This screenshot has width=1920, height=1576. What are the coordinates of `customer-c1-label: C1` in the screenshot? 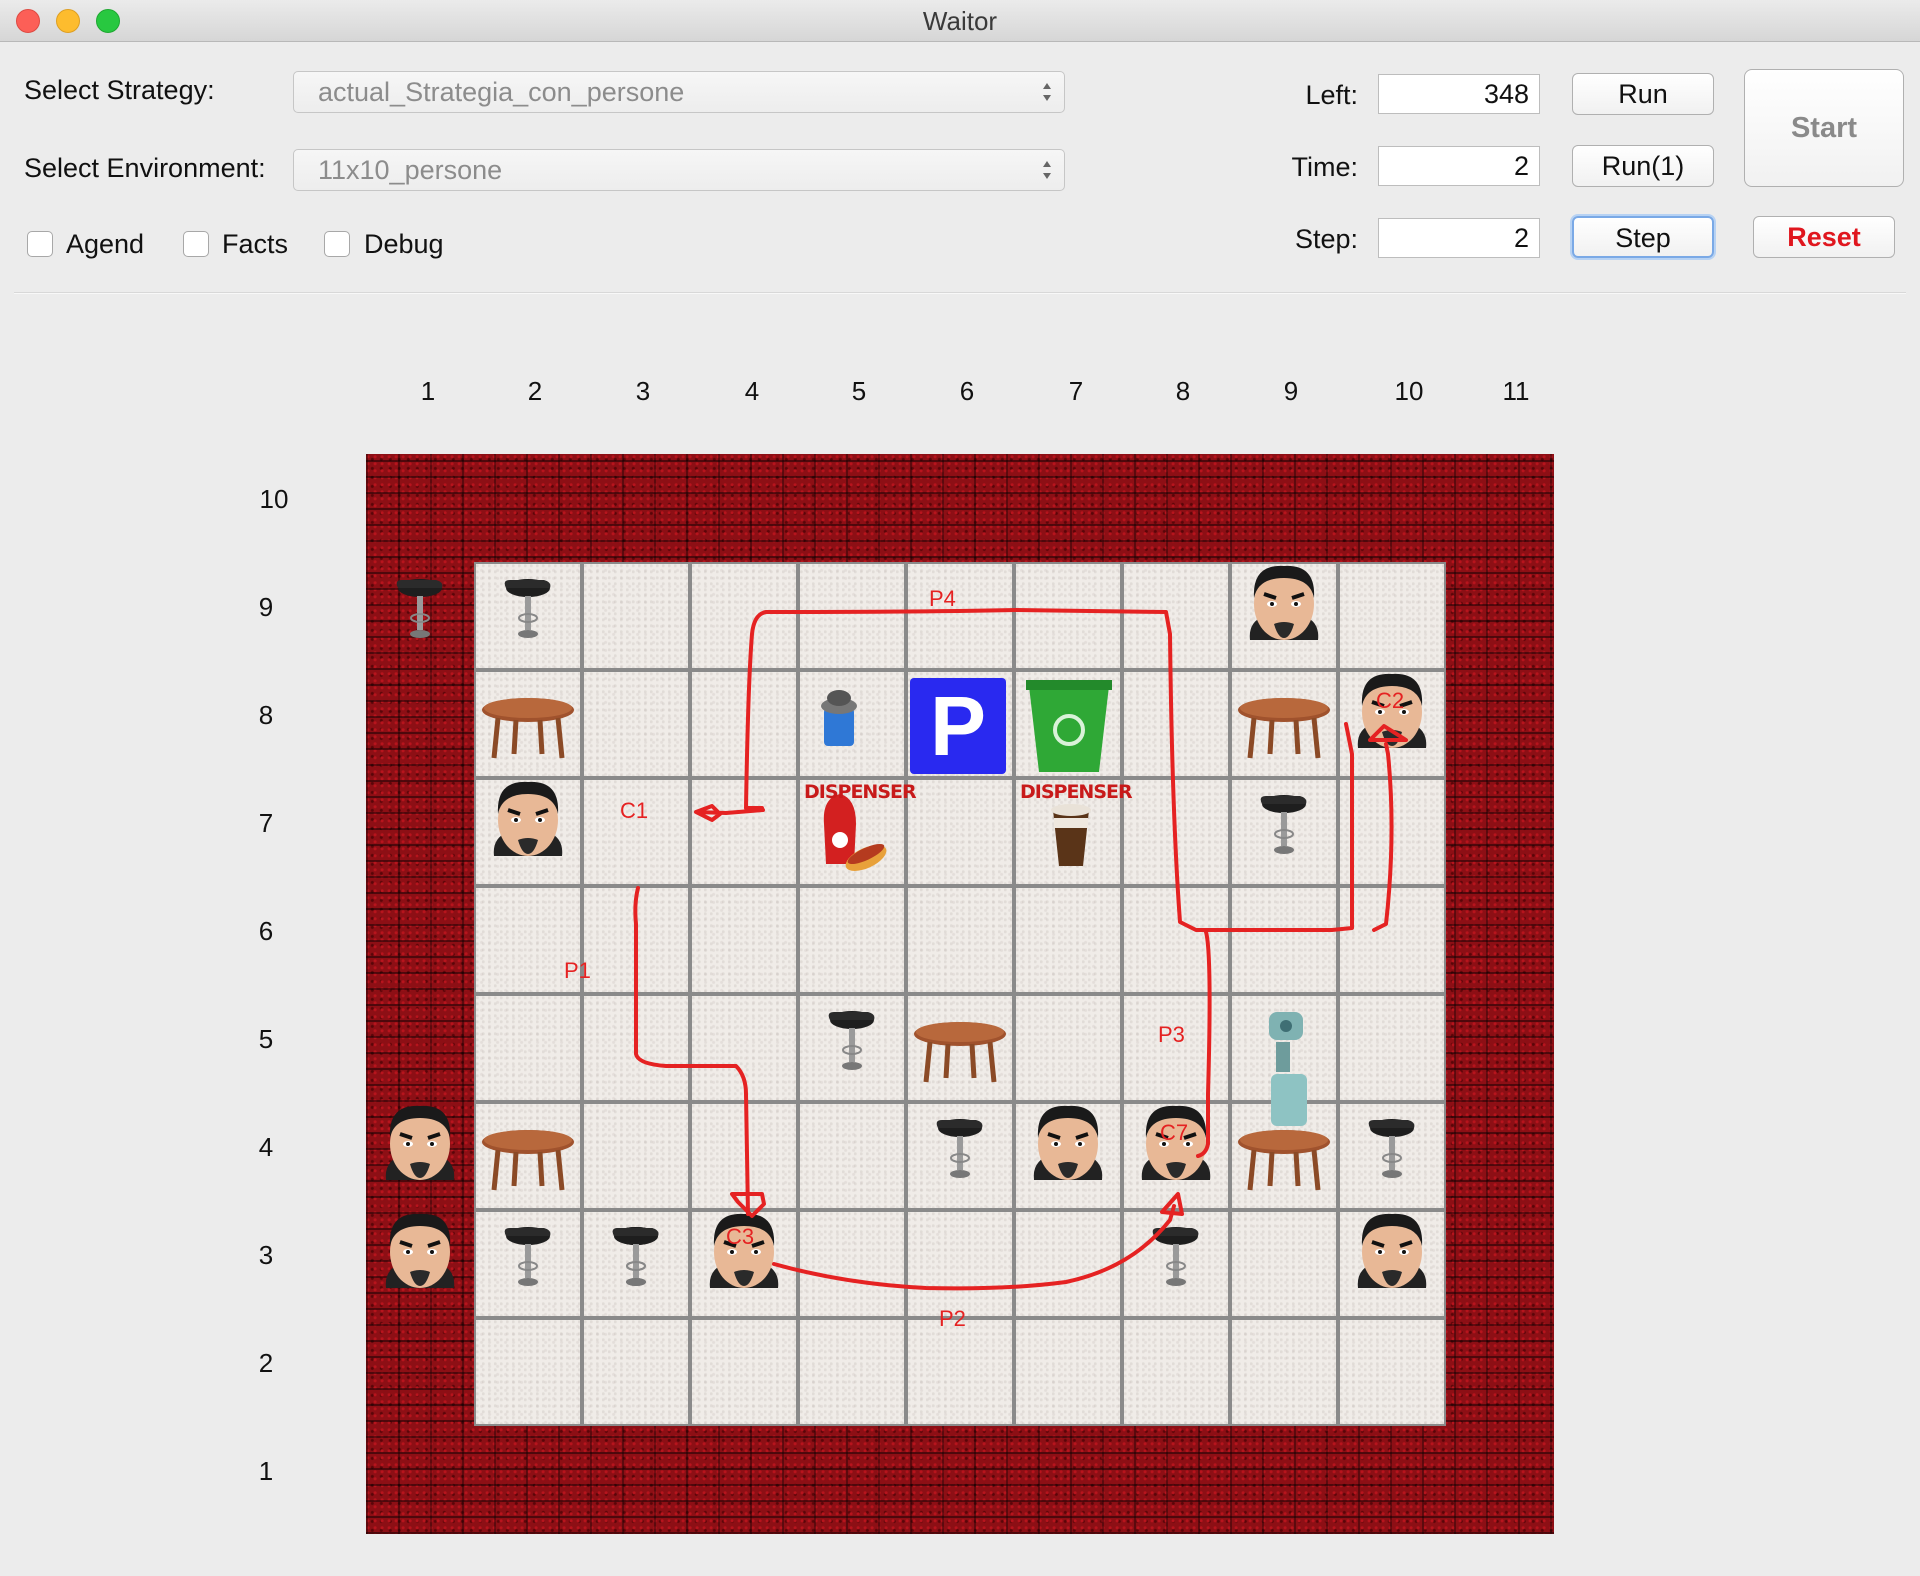 It's located at (634, 810).